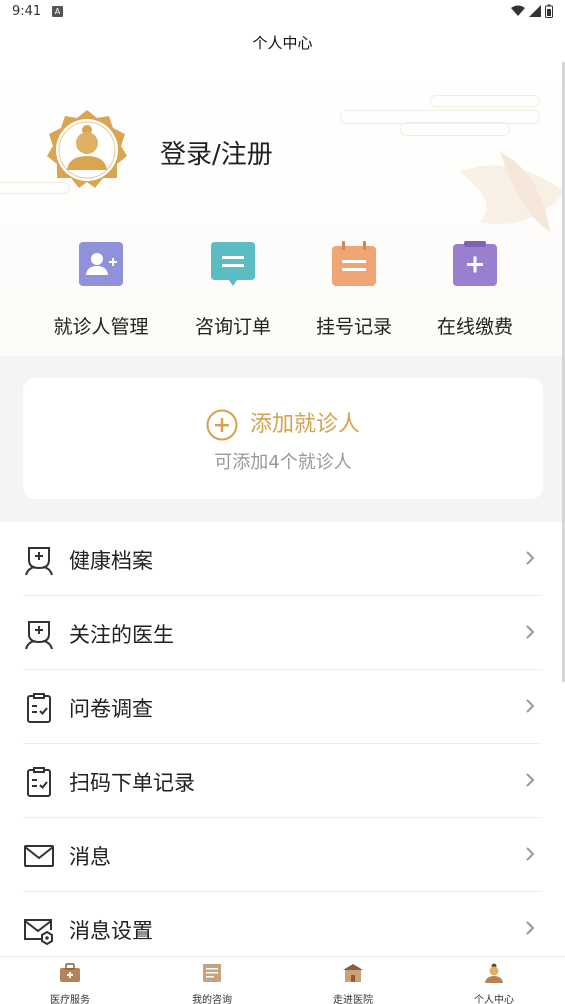 The height and width of the screenshot is (1004, 565). Describe the element at coordinates (70, 999) in the screenshot. I see `nav-label: 医疗服务` at that location.